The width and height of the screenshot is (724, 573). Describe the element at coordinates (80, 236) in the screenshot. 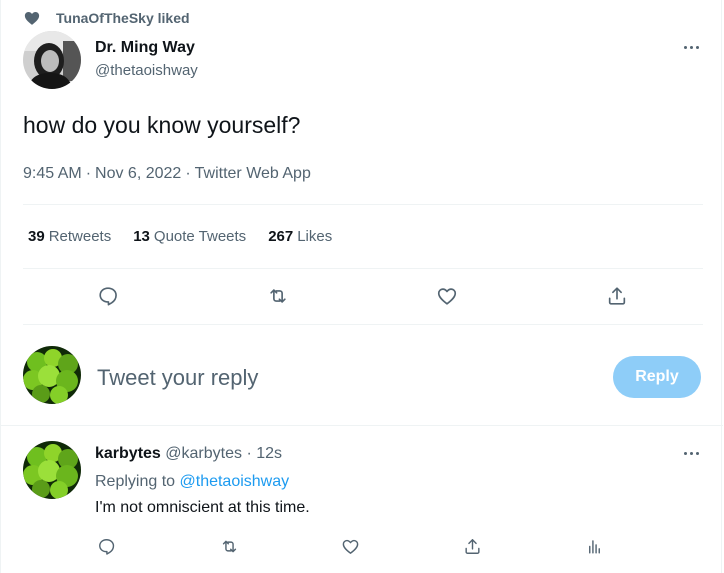

I see `retweets-label: Retweets` at that location.